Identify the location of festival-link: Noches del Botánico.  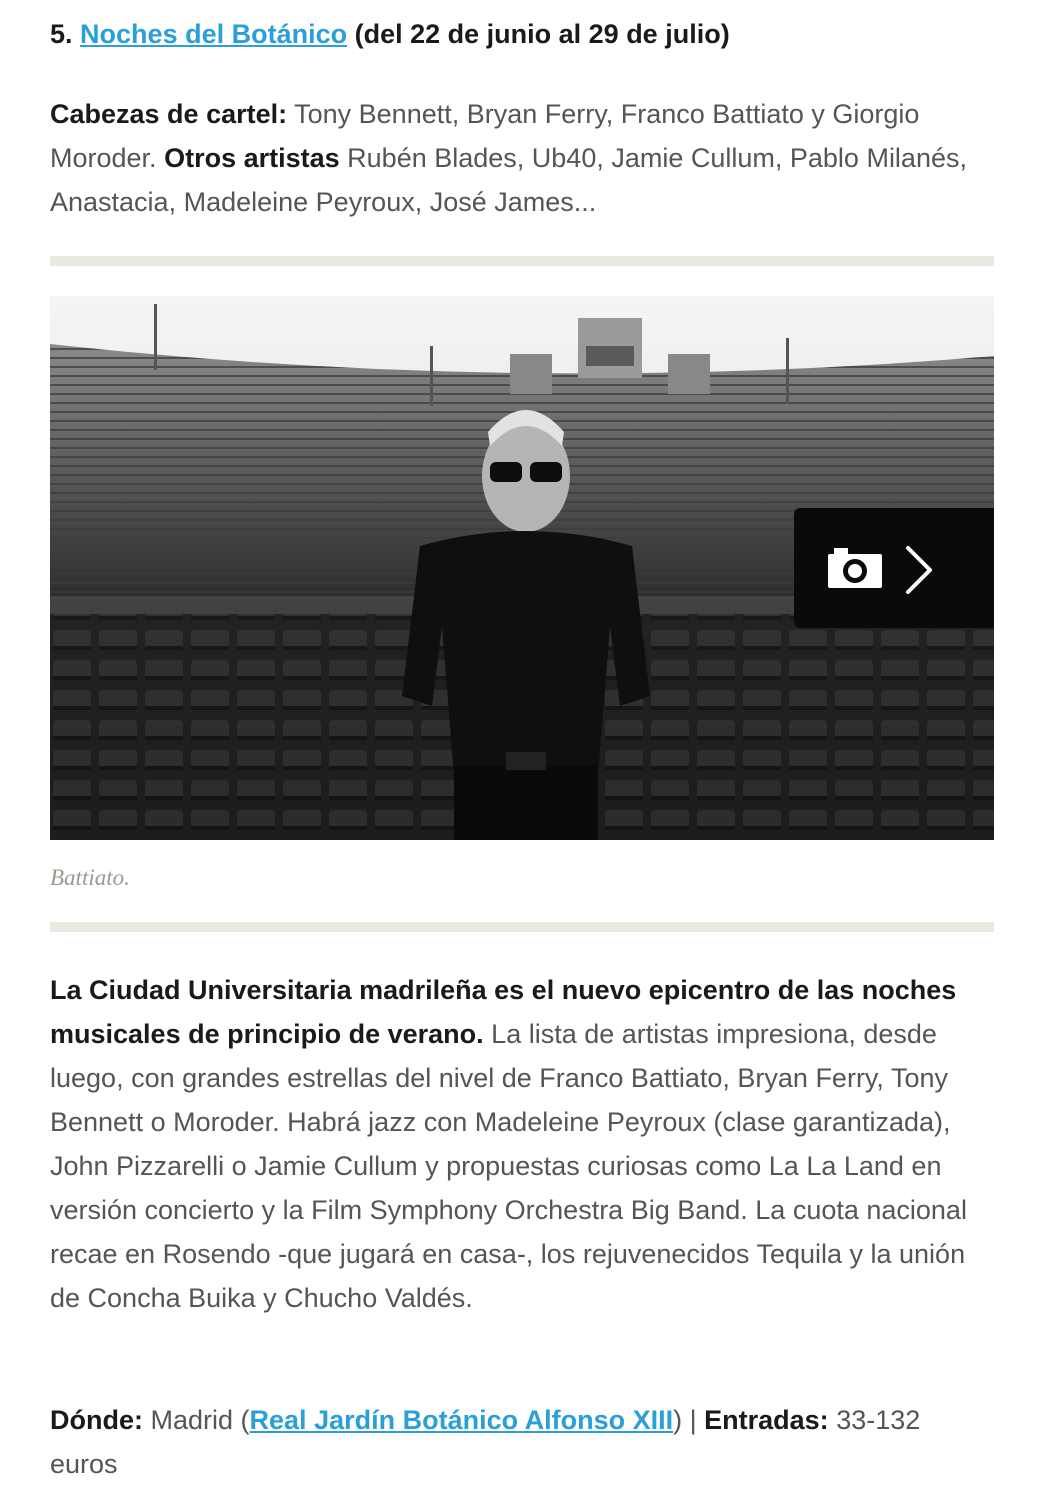
(213, 34).